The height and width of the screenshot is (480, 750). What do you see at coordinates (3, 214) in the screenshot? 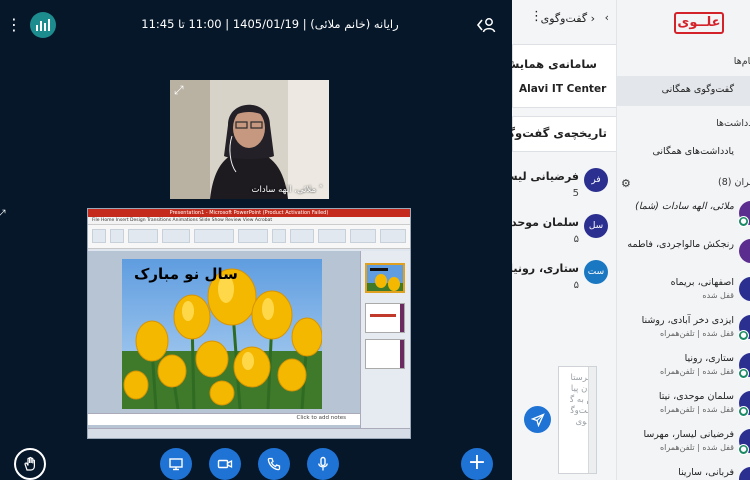
I see `expand-icon: ⤢` at bounding box center [3, 214].